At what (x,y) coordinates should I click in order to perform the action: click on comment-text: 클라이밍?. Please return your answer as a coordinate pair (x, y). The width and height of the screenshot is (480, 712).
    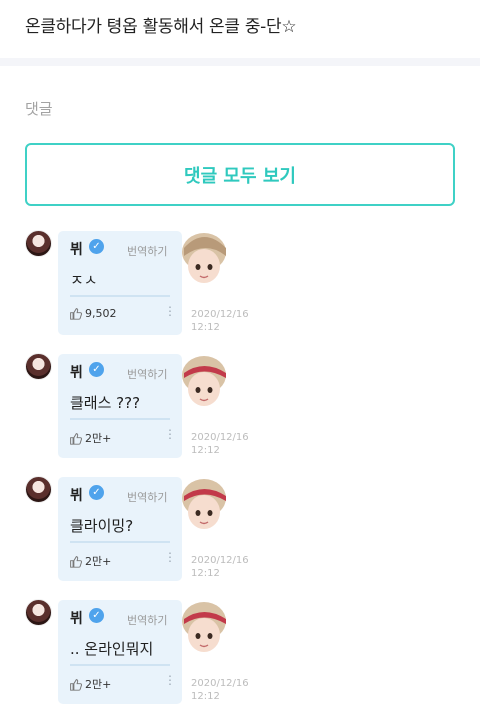
    Looking at the image, I should click on (102, 526).